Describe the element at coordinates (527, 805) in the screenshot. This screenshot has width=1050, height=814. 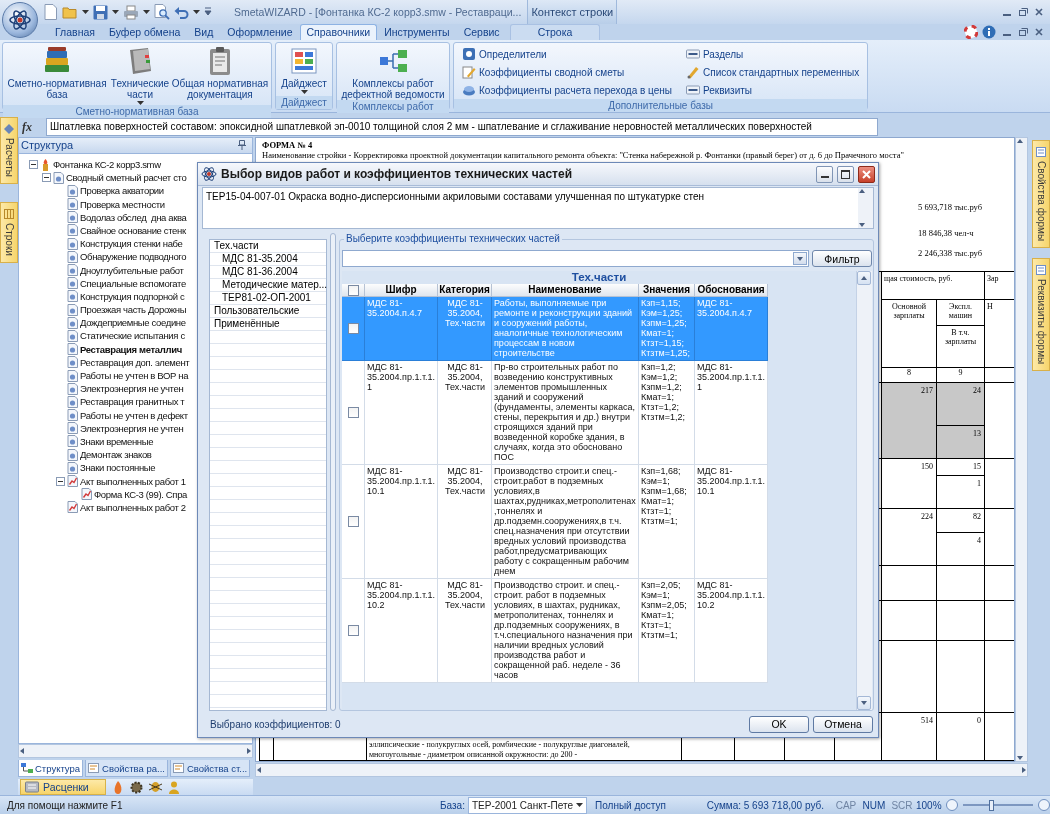
I see `base-dropdown: ТЕР-2001 Санкт-Пете` at that location.